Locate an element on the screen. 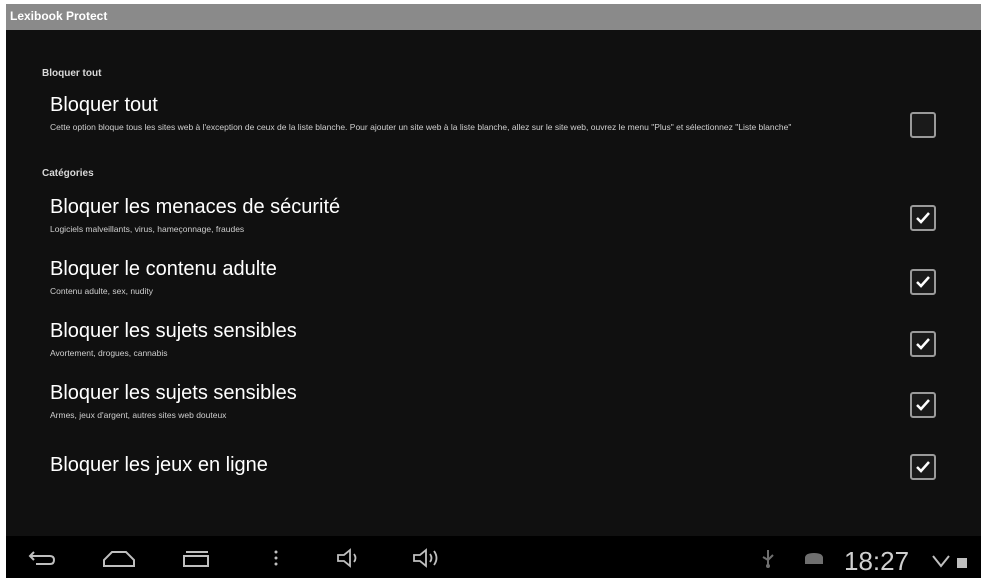 The image size is (984, 578). recent-apps-icon is located at coordinates (196, 559).